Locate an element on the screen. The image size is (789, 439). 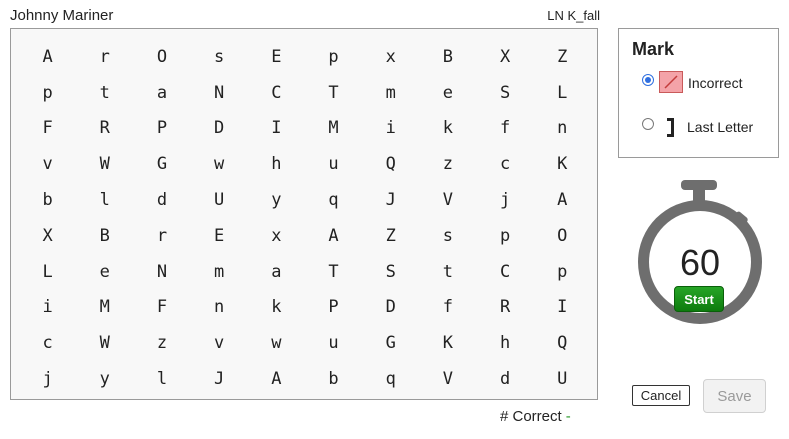
grid-letter: F is located at coordinates (47, 129).